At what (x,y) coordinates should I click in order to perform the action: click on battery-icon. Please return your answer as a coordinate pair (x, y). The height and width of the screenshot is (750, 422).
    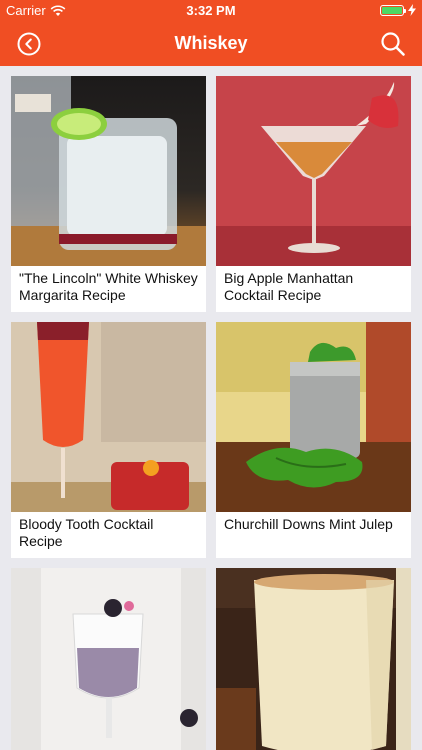
    Looking at the image, I should click on (393, 10).